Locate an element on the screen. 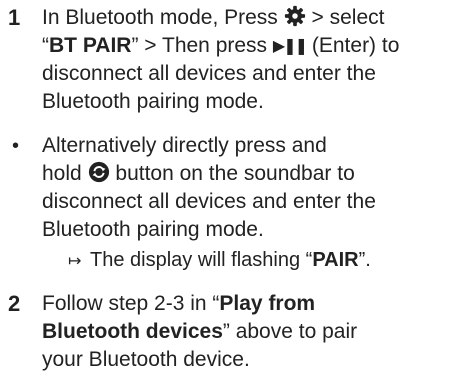 This screenshot has width=460, height=380. step-number: 1 is located at coordinates (14, 17).